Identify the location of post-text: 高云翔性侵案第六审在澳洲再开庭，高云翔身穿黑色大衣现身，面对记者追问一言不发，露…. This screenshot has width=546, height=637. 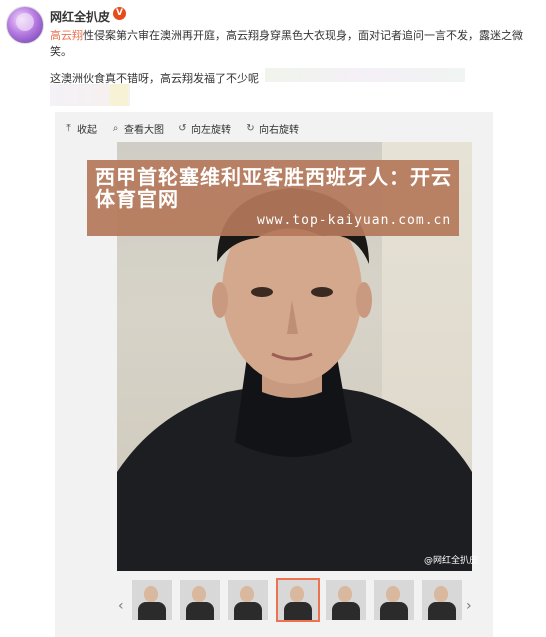
(295, 44).